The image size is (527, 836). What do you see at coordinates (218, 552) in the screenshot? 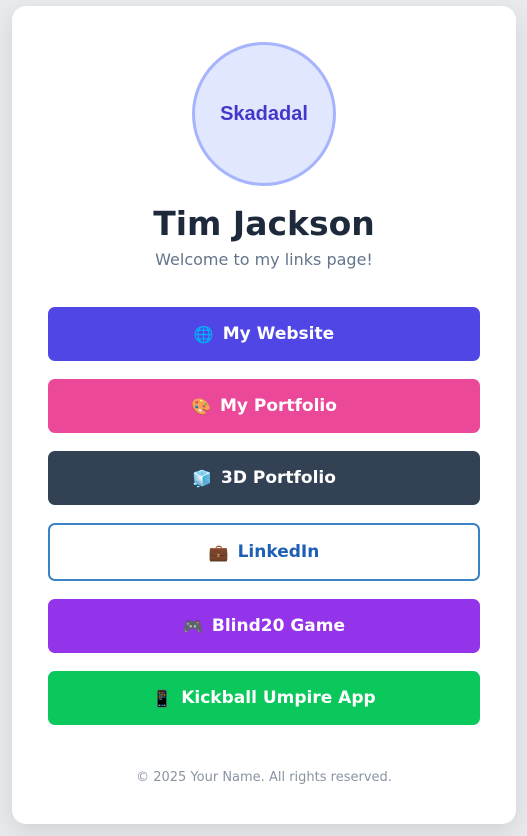
I see `briefcase-icon: 💼` at bounding box center [218, 552].